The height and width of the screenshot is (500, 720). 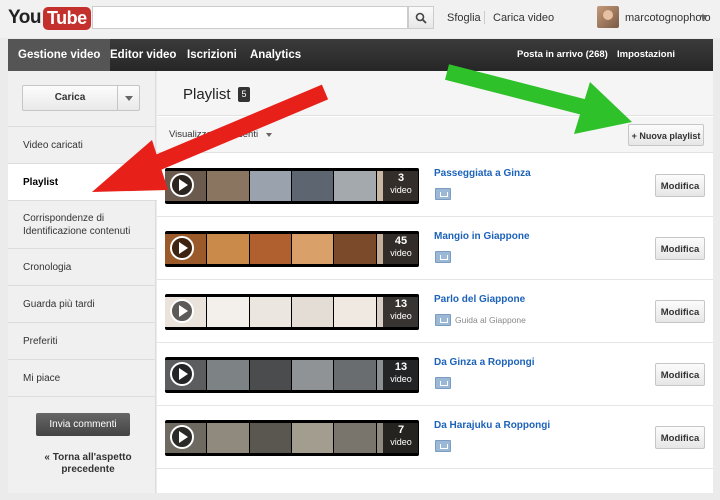 I want to click on playlist-thumbnail: 7 video, so click(x=292, y=438).